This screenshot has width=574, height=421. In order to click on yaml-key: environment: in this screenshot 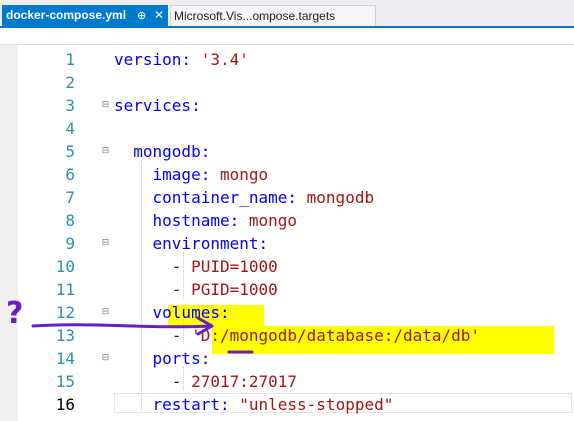, I will do `click(191, 243)`.